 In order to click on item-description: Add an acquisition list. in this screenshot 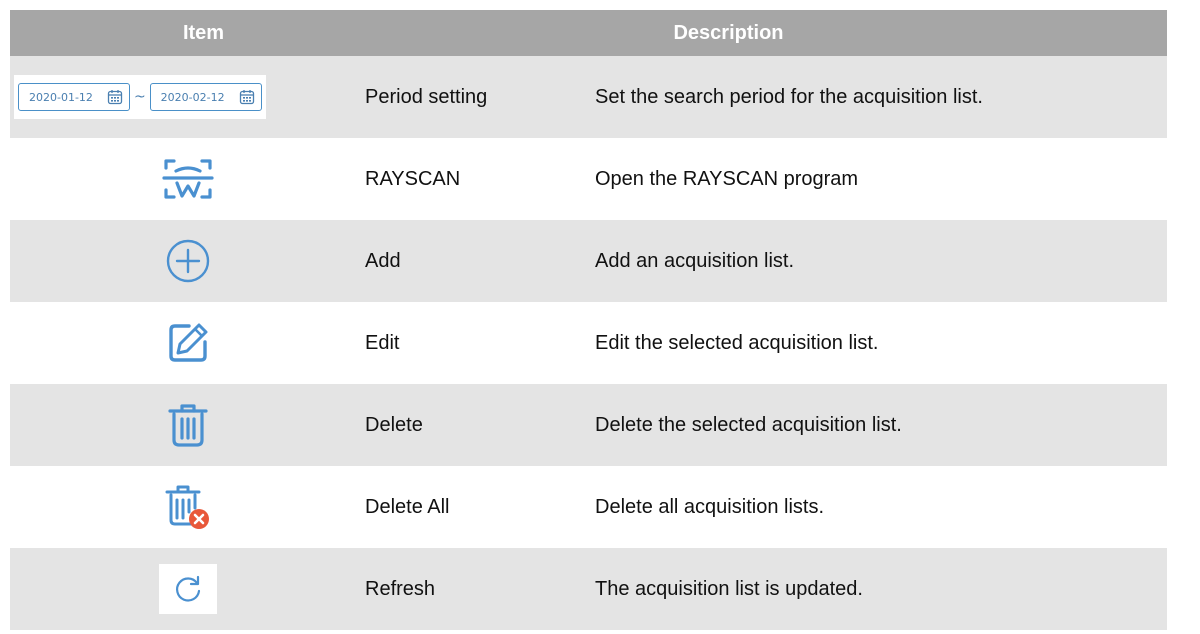, I will do `click(695, 260)`.